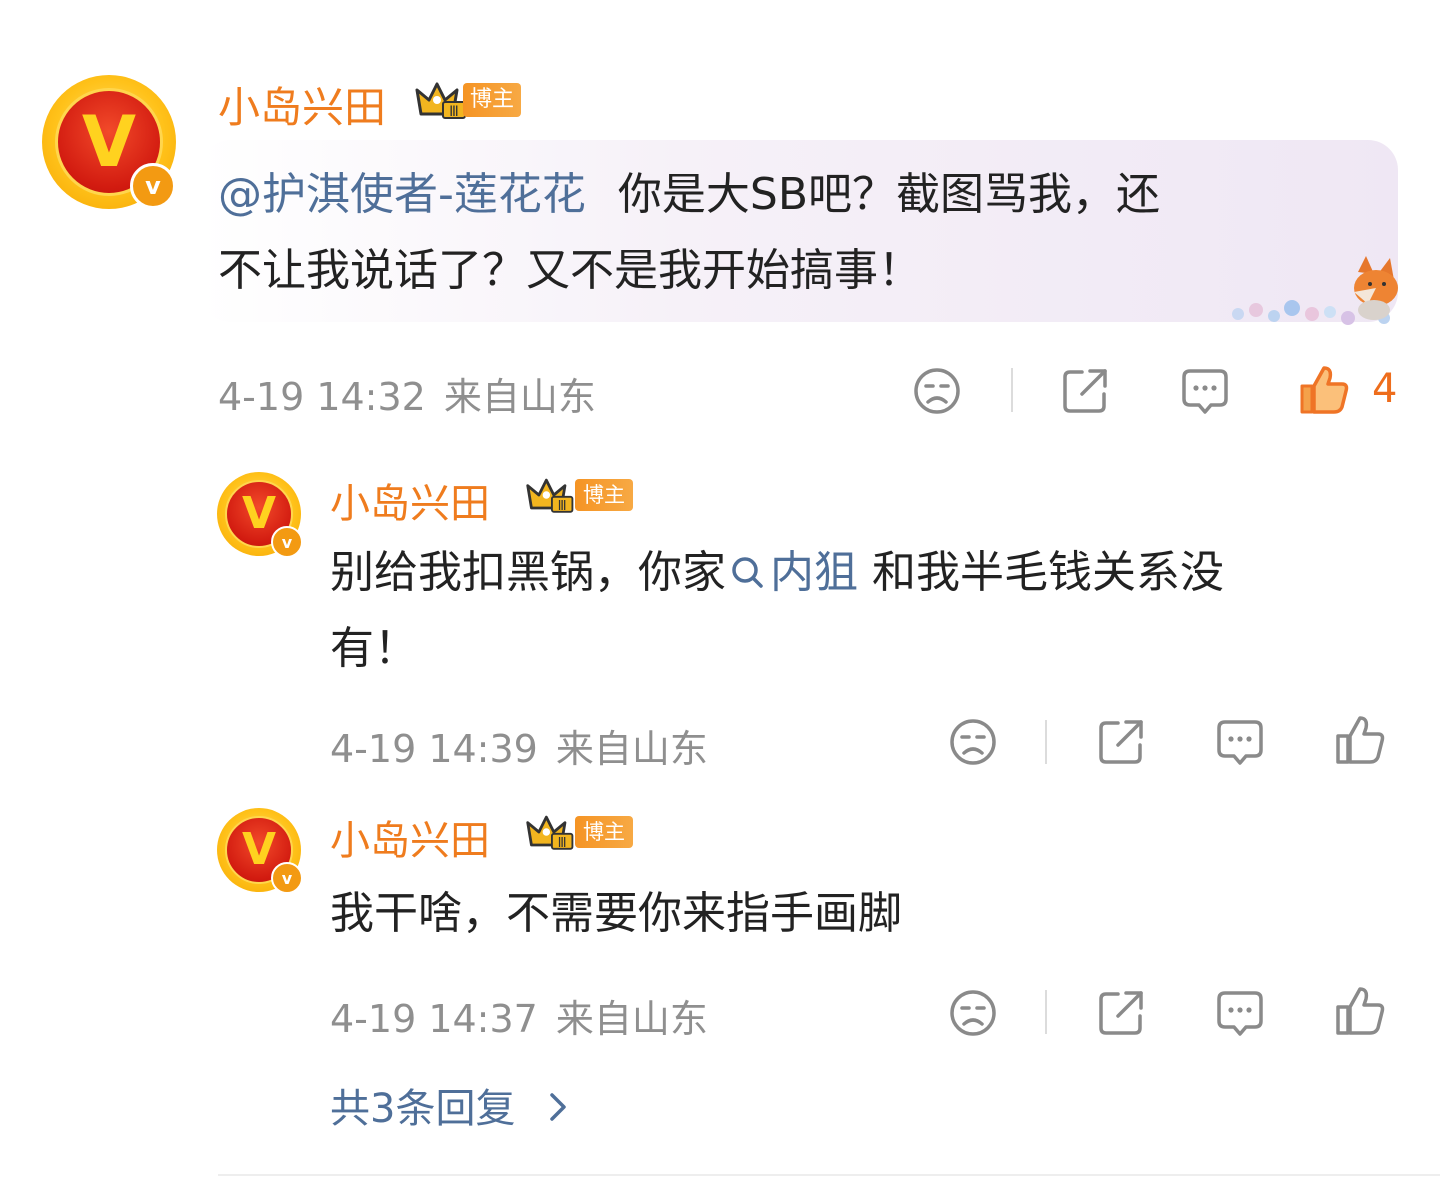 Image resolution: width=1440 pixels, height=1204 pixels. I want to click on comment-time: 4-19 14:32, so click(322, 397).